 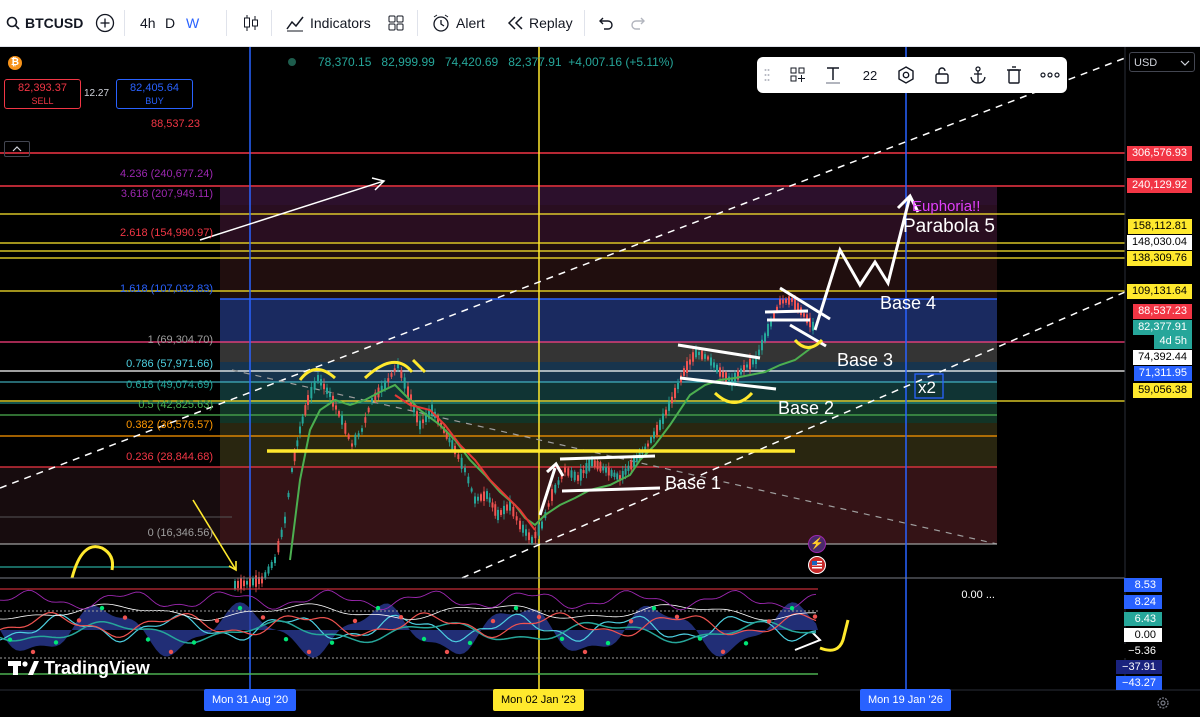 I want to click on chevron-up-icon, so click(x=17, y=149).